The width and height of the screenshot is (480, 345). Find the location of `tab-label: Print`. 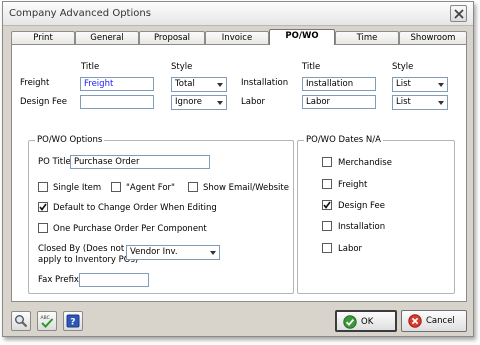

tab-label: Print is located at coordinates (43, 38).